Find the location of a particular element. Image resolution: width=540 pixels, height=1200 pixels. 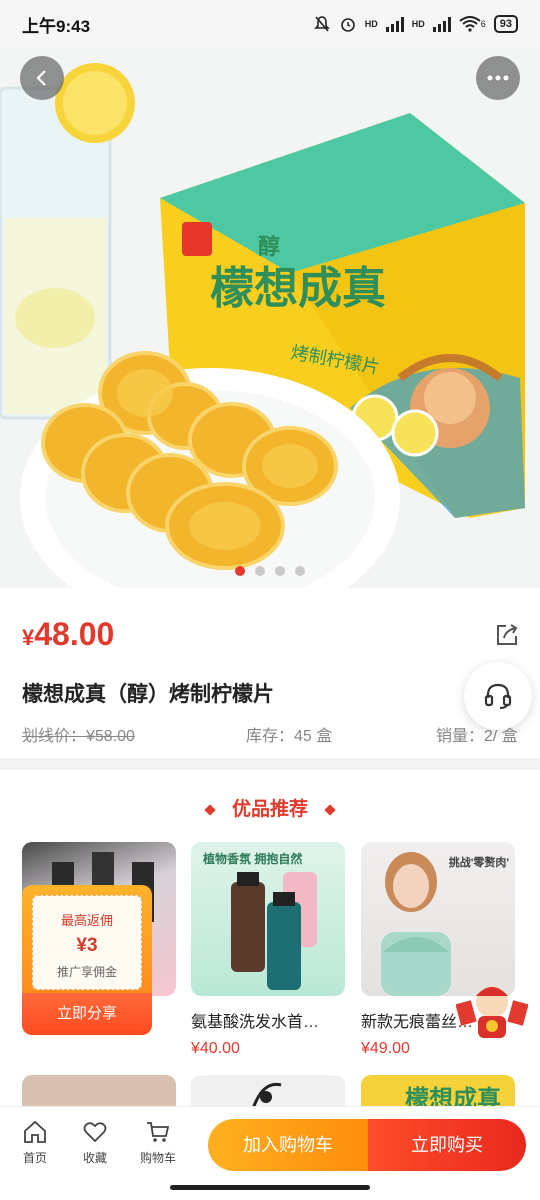

stock-count: 库存：45 盒 is located at coordinates (289, 736).